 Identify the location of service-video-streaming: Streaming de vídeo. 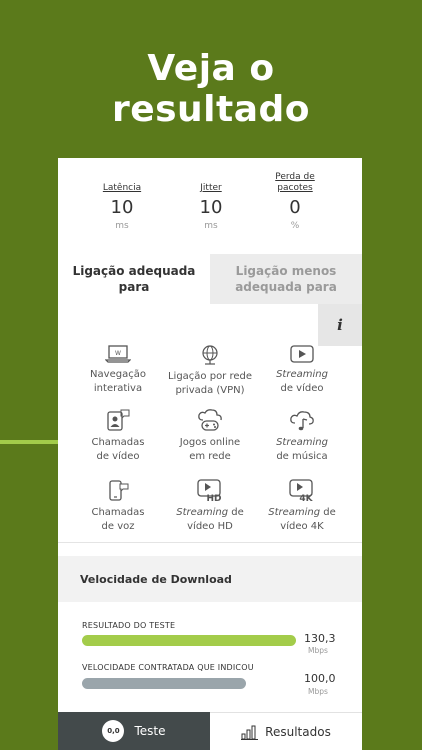
(302, 370).